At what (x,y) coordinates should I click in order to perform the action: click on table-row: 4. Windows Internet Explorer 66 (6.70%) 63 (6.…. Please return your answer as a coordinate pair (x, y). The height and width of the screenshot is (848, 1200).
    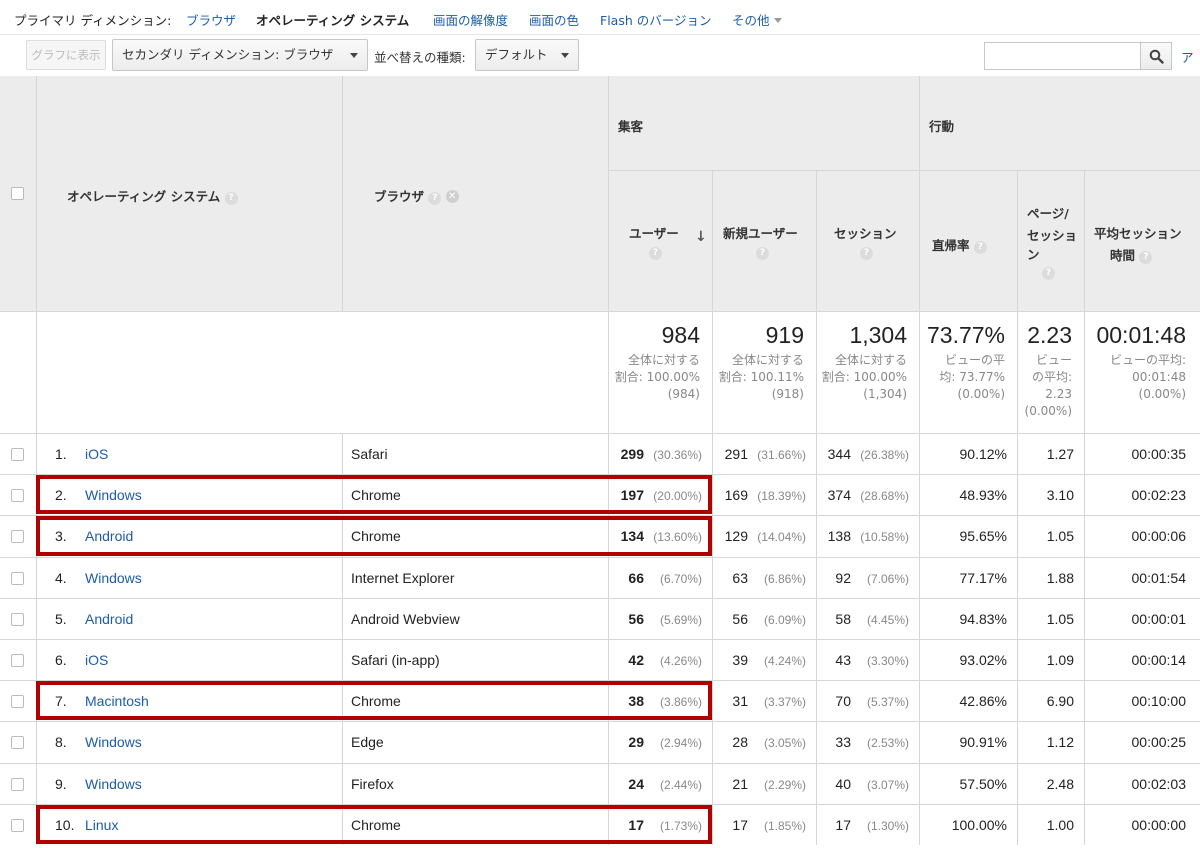
    Looking at the image, I should click on (600, 577).